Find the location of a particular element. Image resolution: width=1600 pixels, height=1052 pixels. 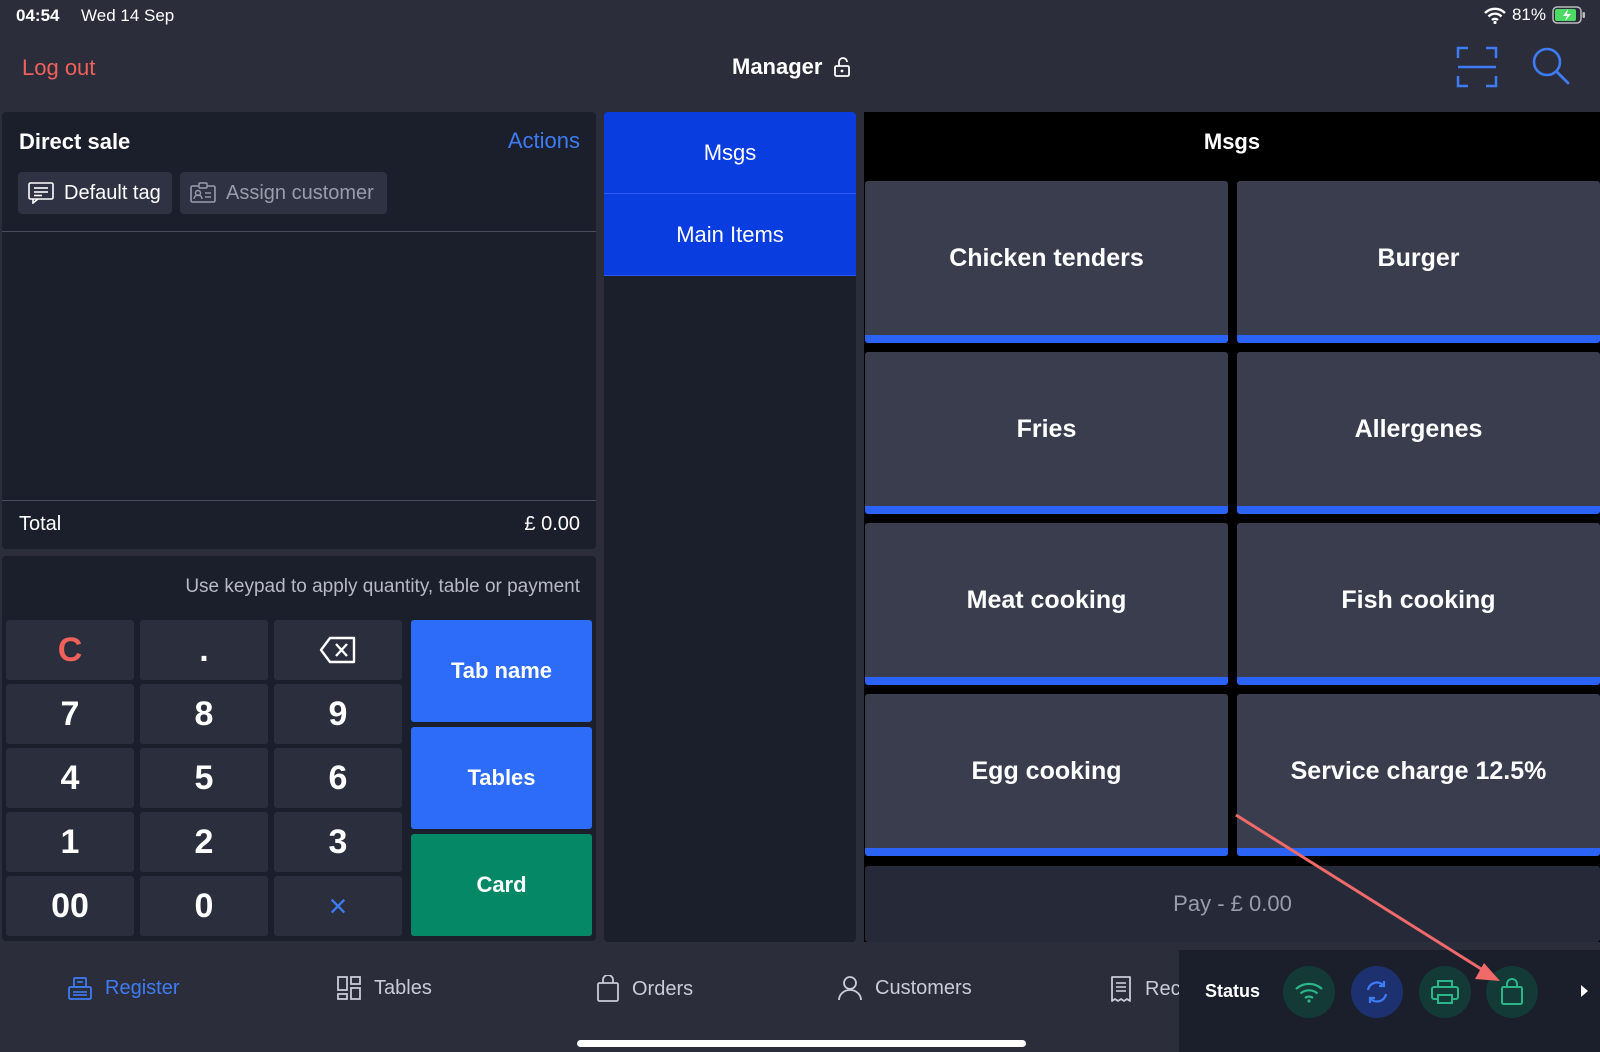

item-tile: Chicken tenders is located at coordinates (1046, 262).